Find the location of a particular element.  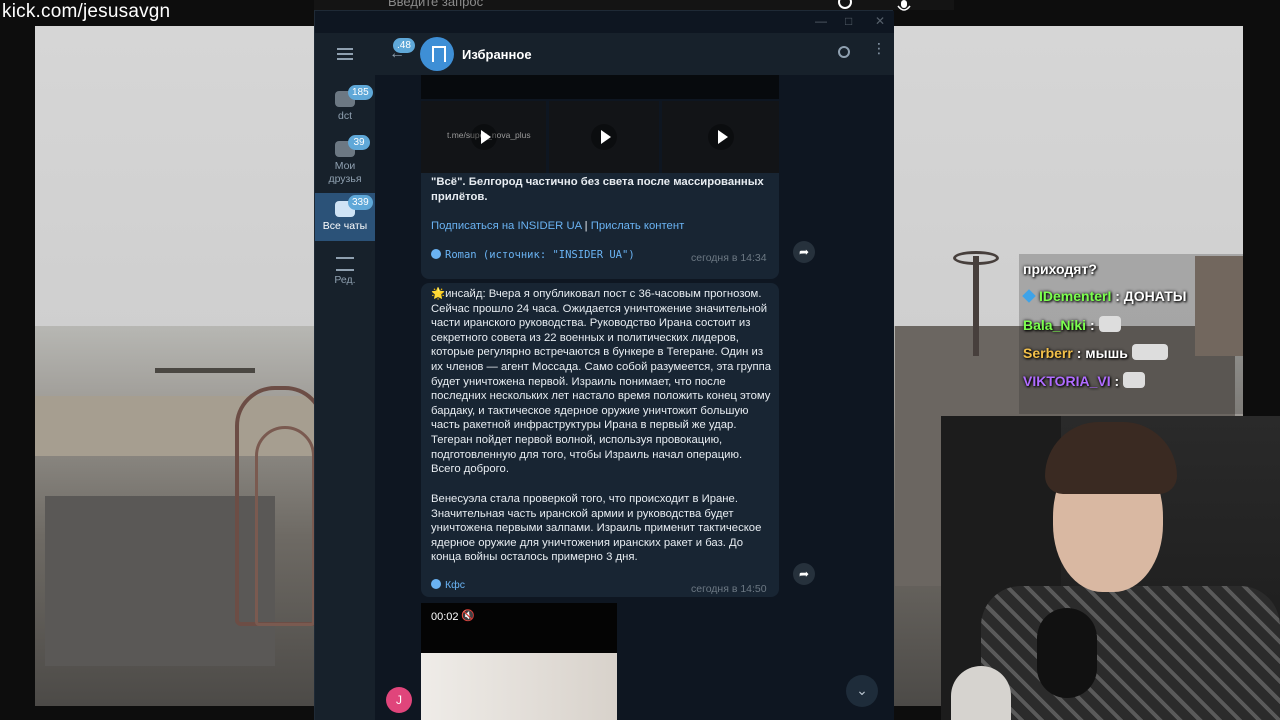

window-titlebar: — □ ✕ is located at coordinates (604, 22).